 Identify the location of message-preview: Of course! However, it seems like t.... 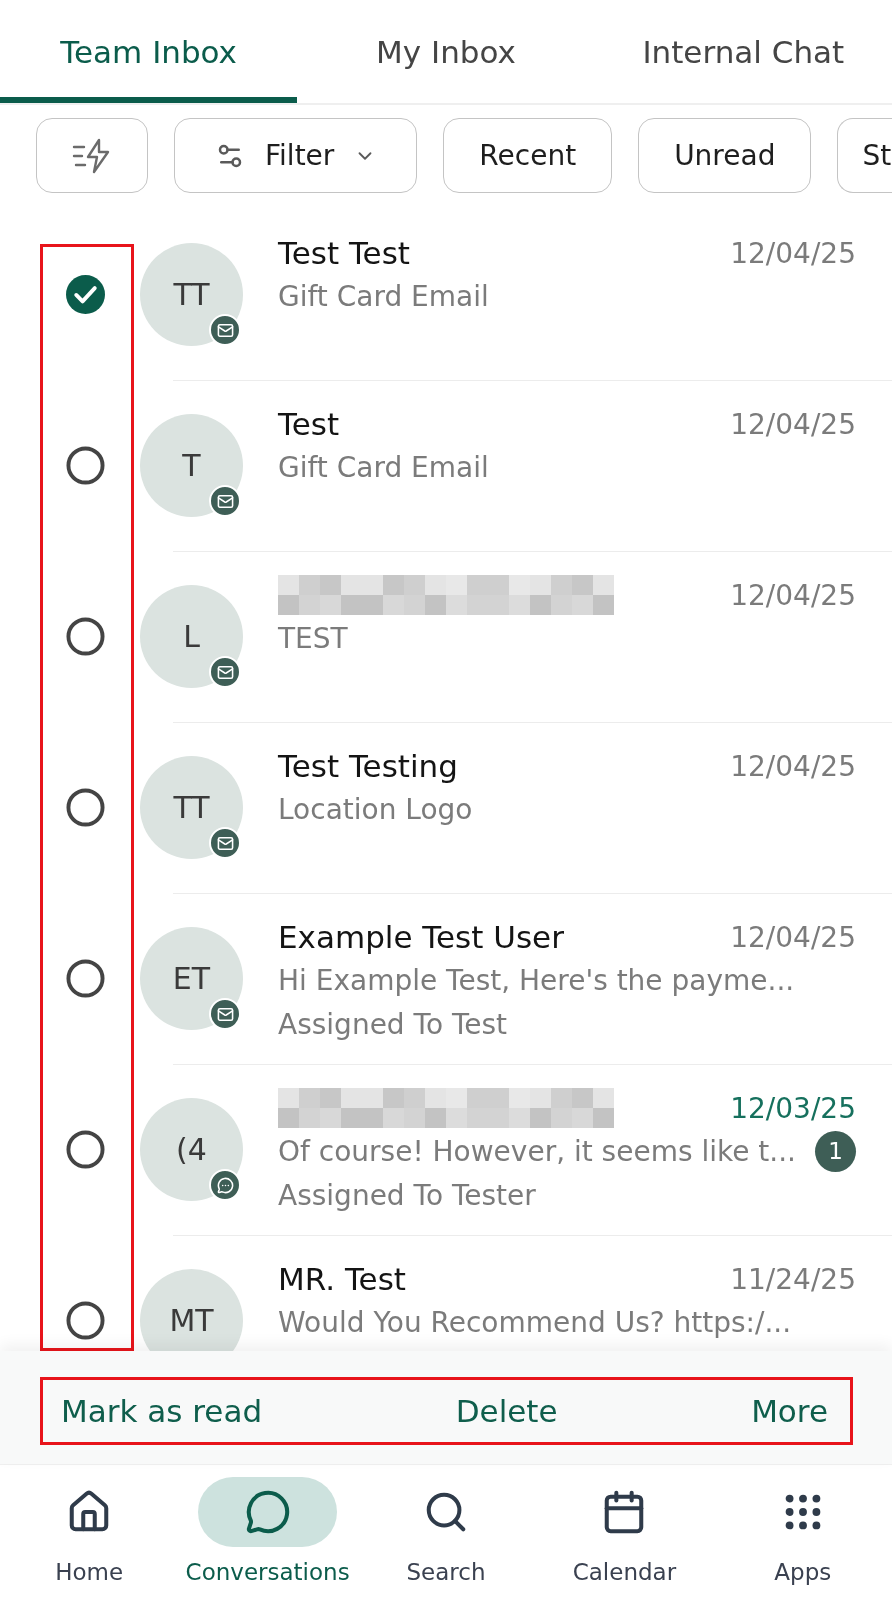
(537, 1151).